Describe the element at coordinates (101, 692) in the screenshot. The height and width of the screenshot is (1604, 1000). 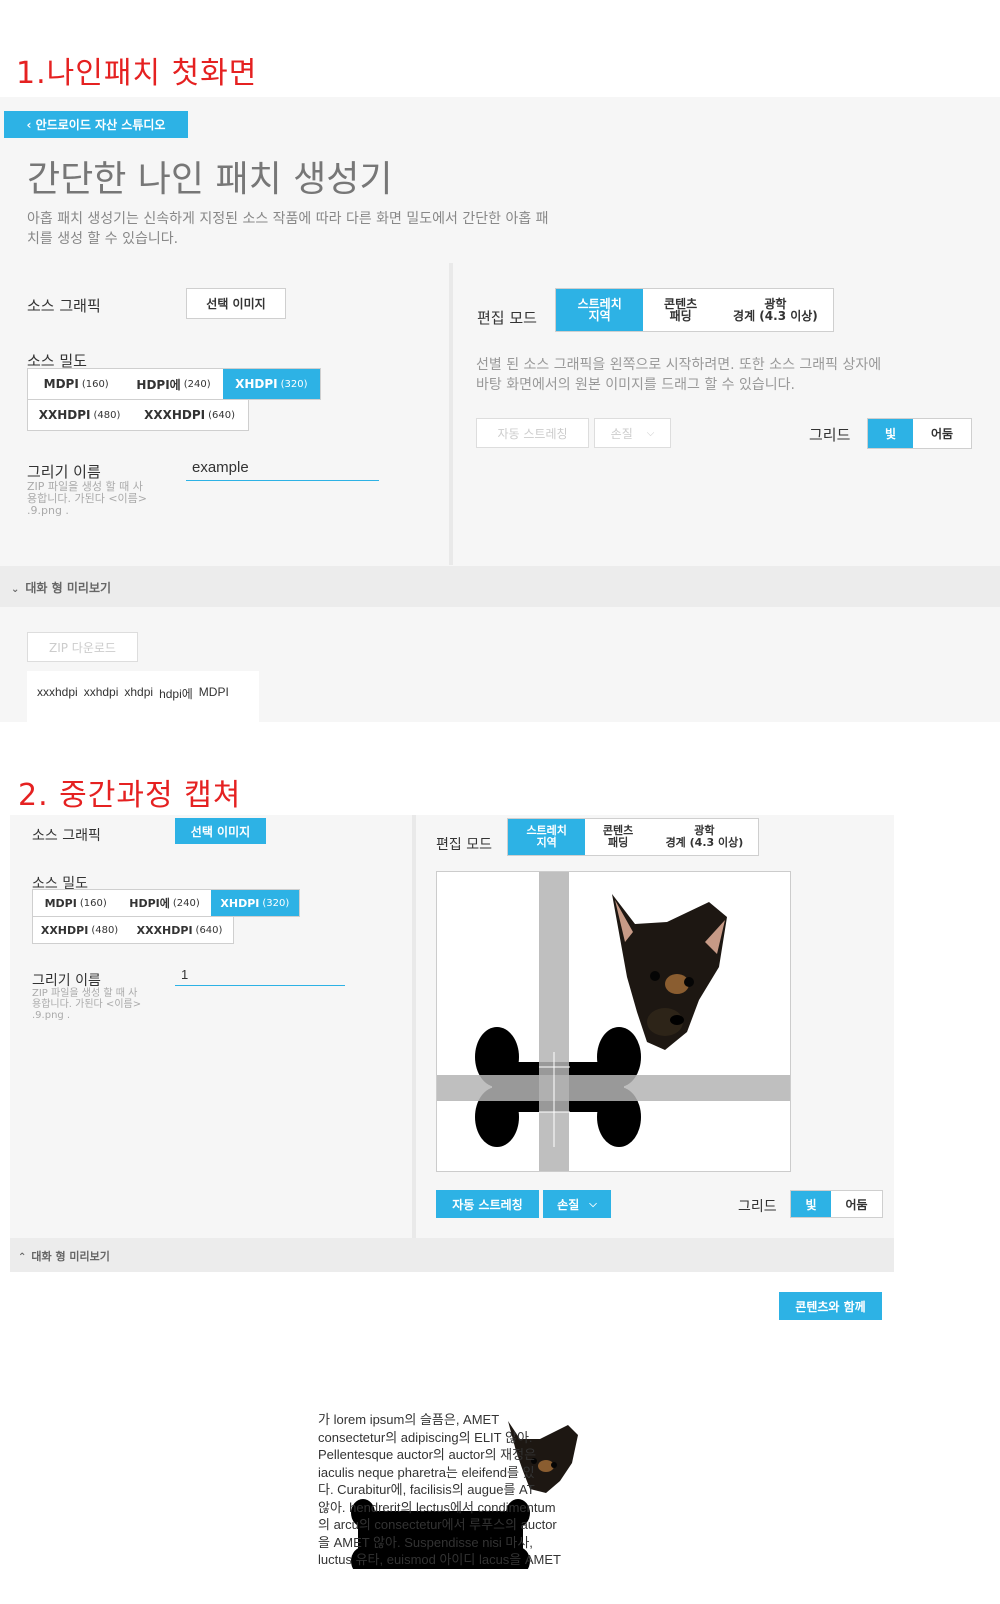
I see `density-preview-item: xxhdpi` at that location.